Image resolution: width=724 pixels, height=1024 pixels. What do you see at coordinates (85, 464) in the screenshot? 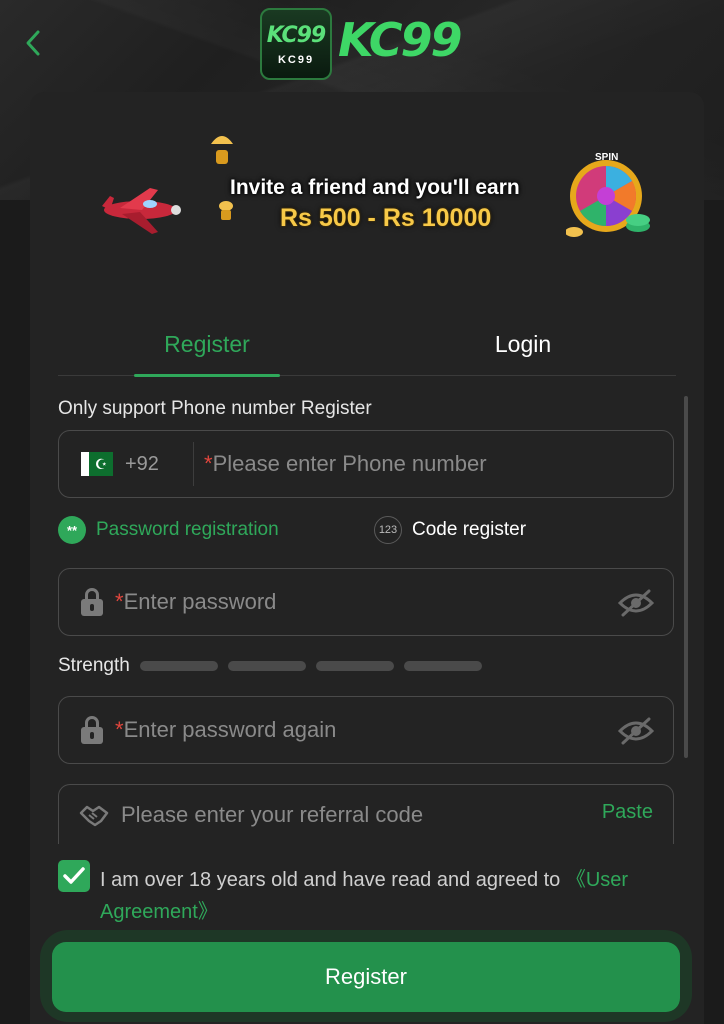
I see `flag-stripe` at bounding box center [85, 464].